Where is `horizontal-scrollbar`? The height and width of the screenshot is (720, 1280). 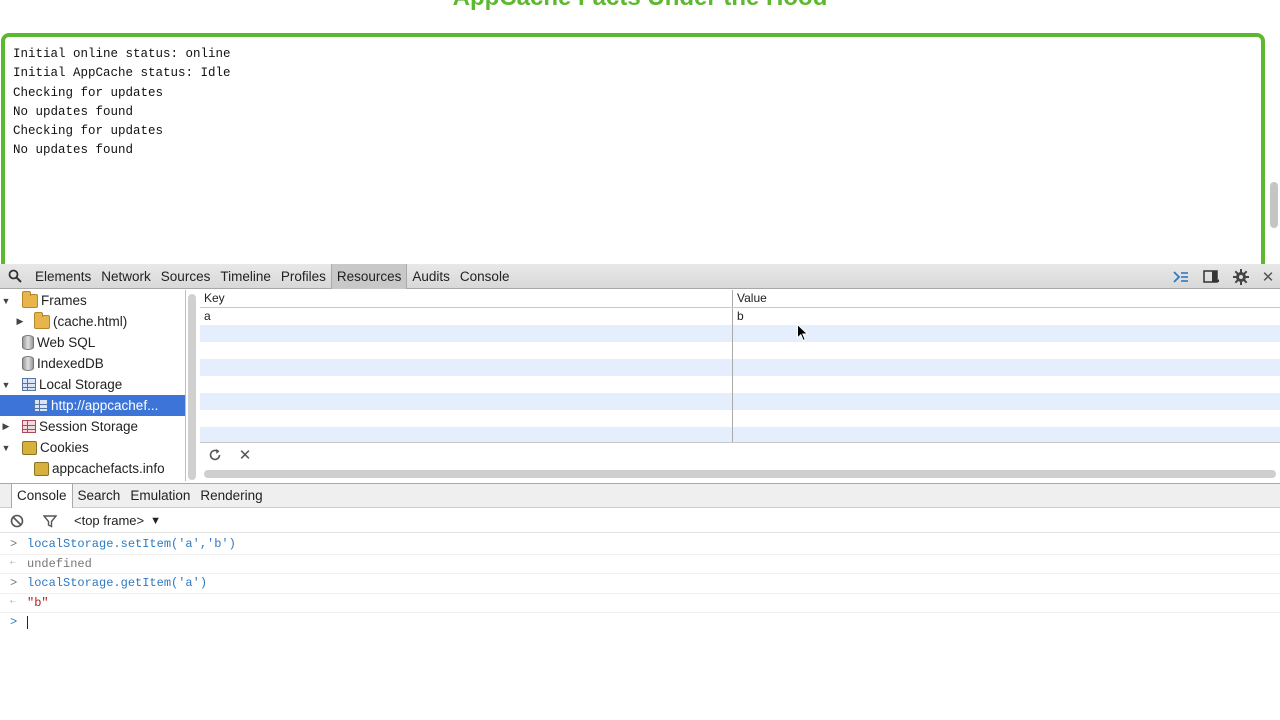
horizontal-scrollbar is located at coordinates (740, 474).